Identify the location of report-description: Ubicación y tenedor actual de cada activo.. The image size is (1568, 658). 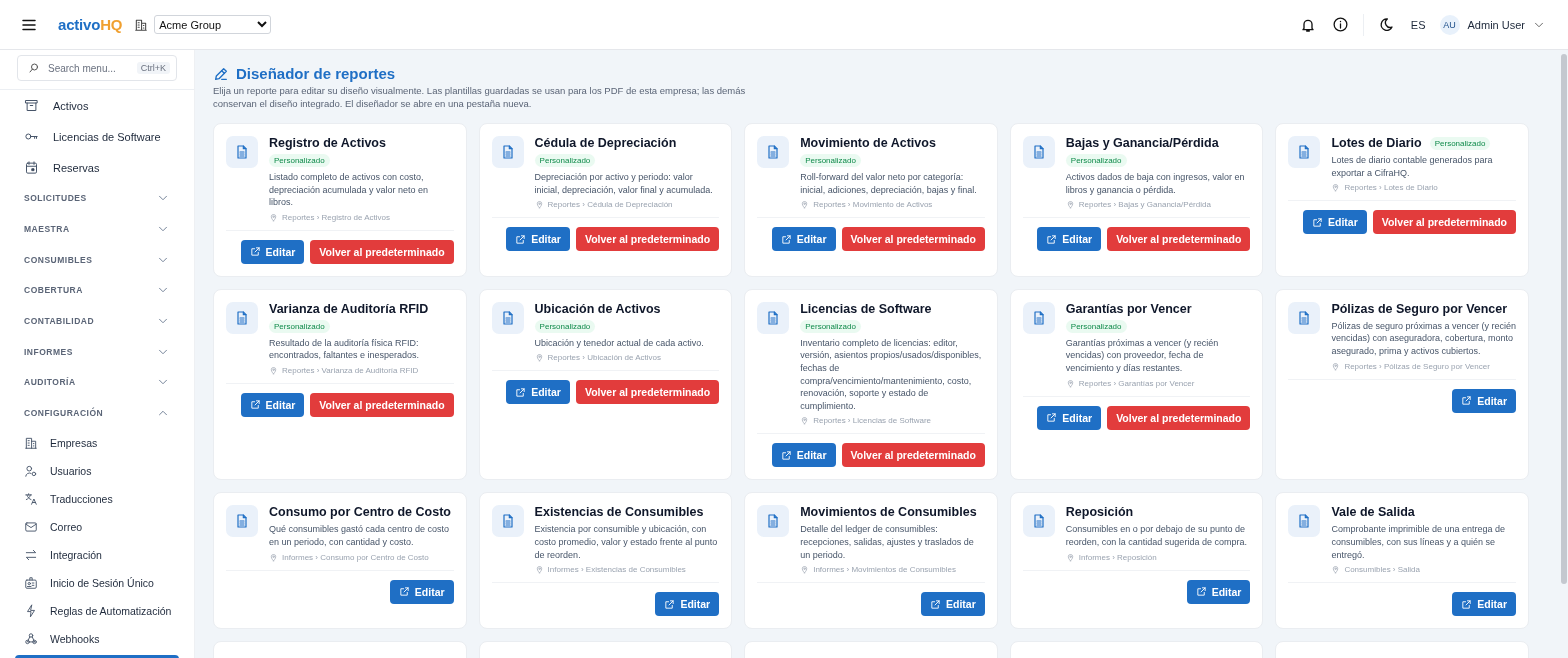
(619, 343).